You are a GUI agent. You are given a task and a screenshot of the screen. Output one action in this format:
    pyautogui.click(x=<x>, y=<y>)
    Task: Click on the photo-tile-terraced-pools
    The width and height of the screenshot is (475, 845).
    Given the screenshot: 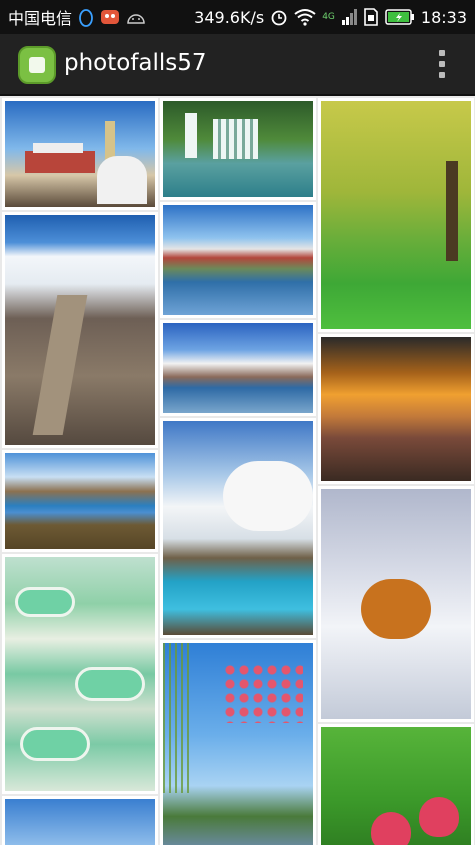 What is the action you would take?
    pyautogui.click(x=80, y=674)
    